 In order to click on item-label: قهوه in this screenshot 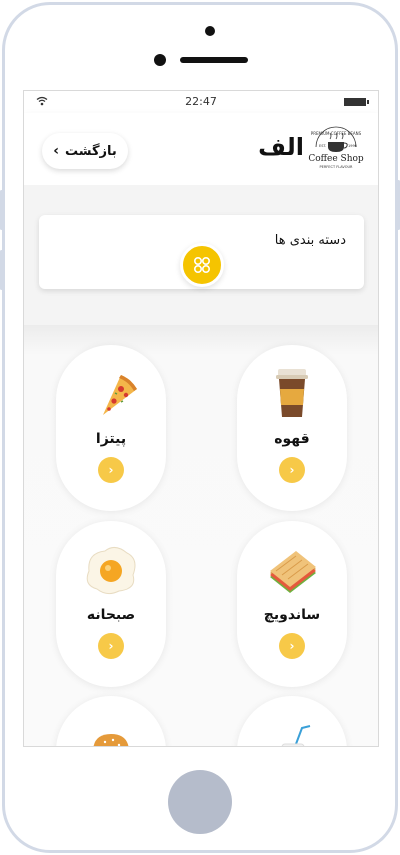, I will do `click(292, 439)`.